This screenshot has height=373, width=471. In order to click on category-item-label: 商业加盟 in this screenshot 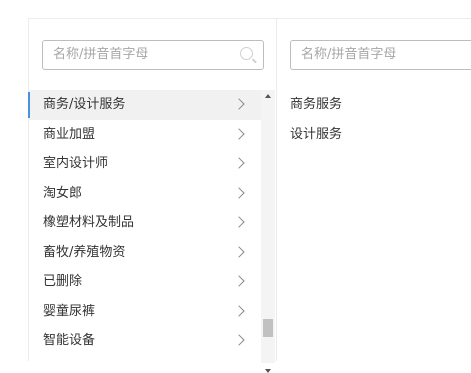, I will do `click(69, 134)`.